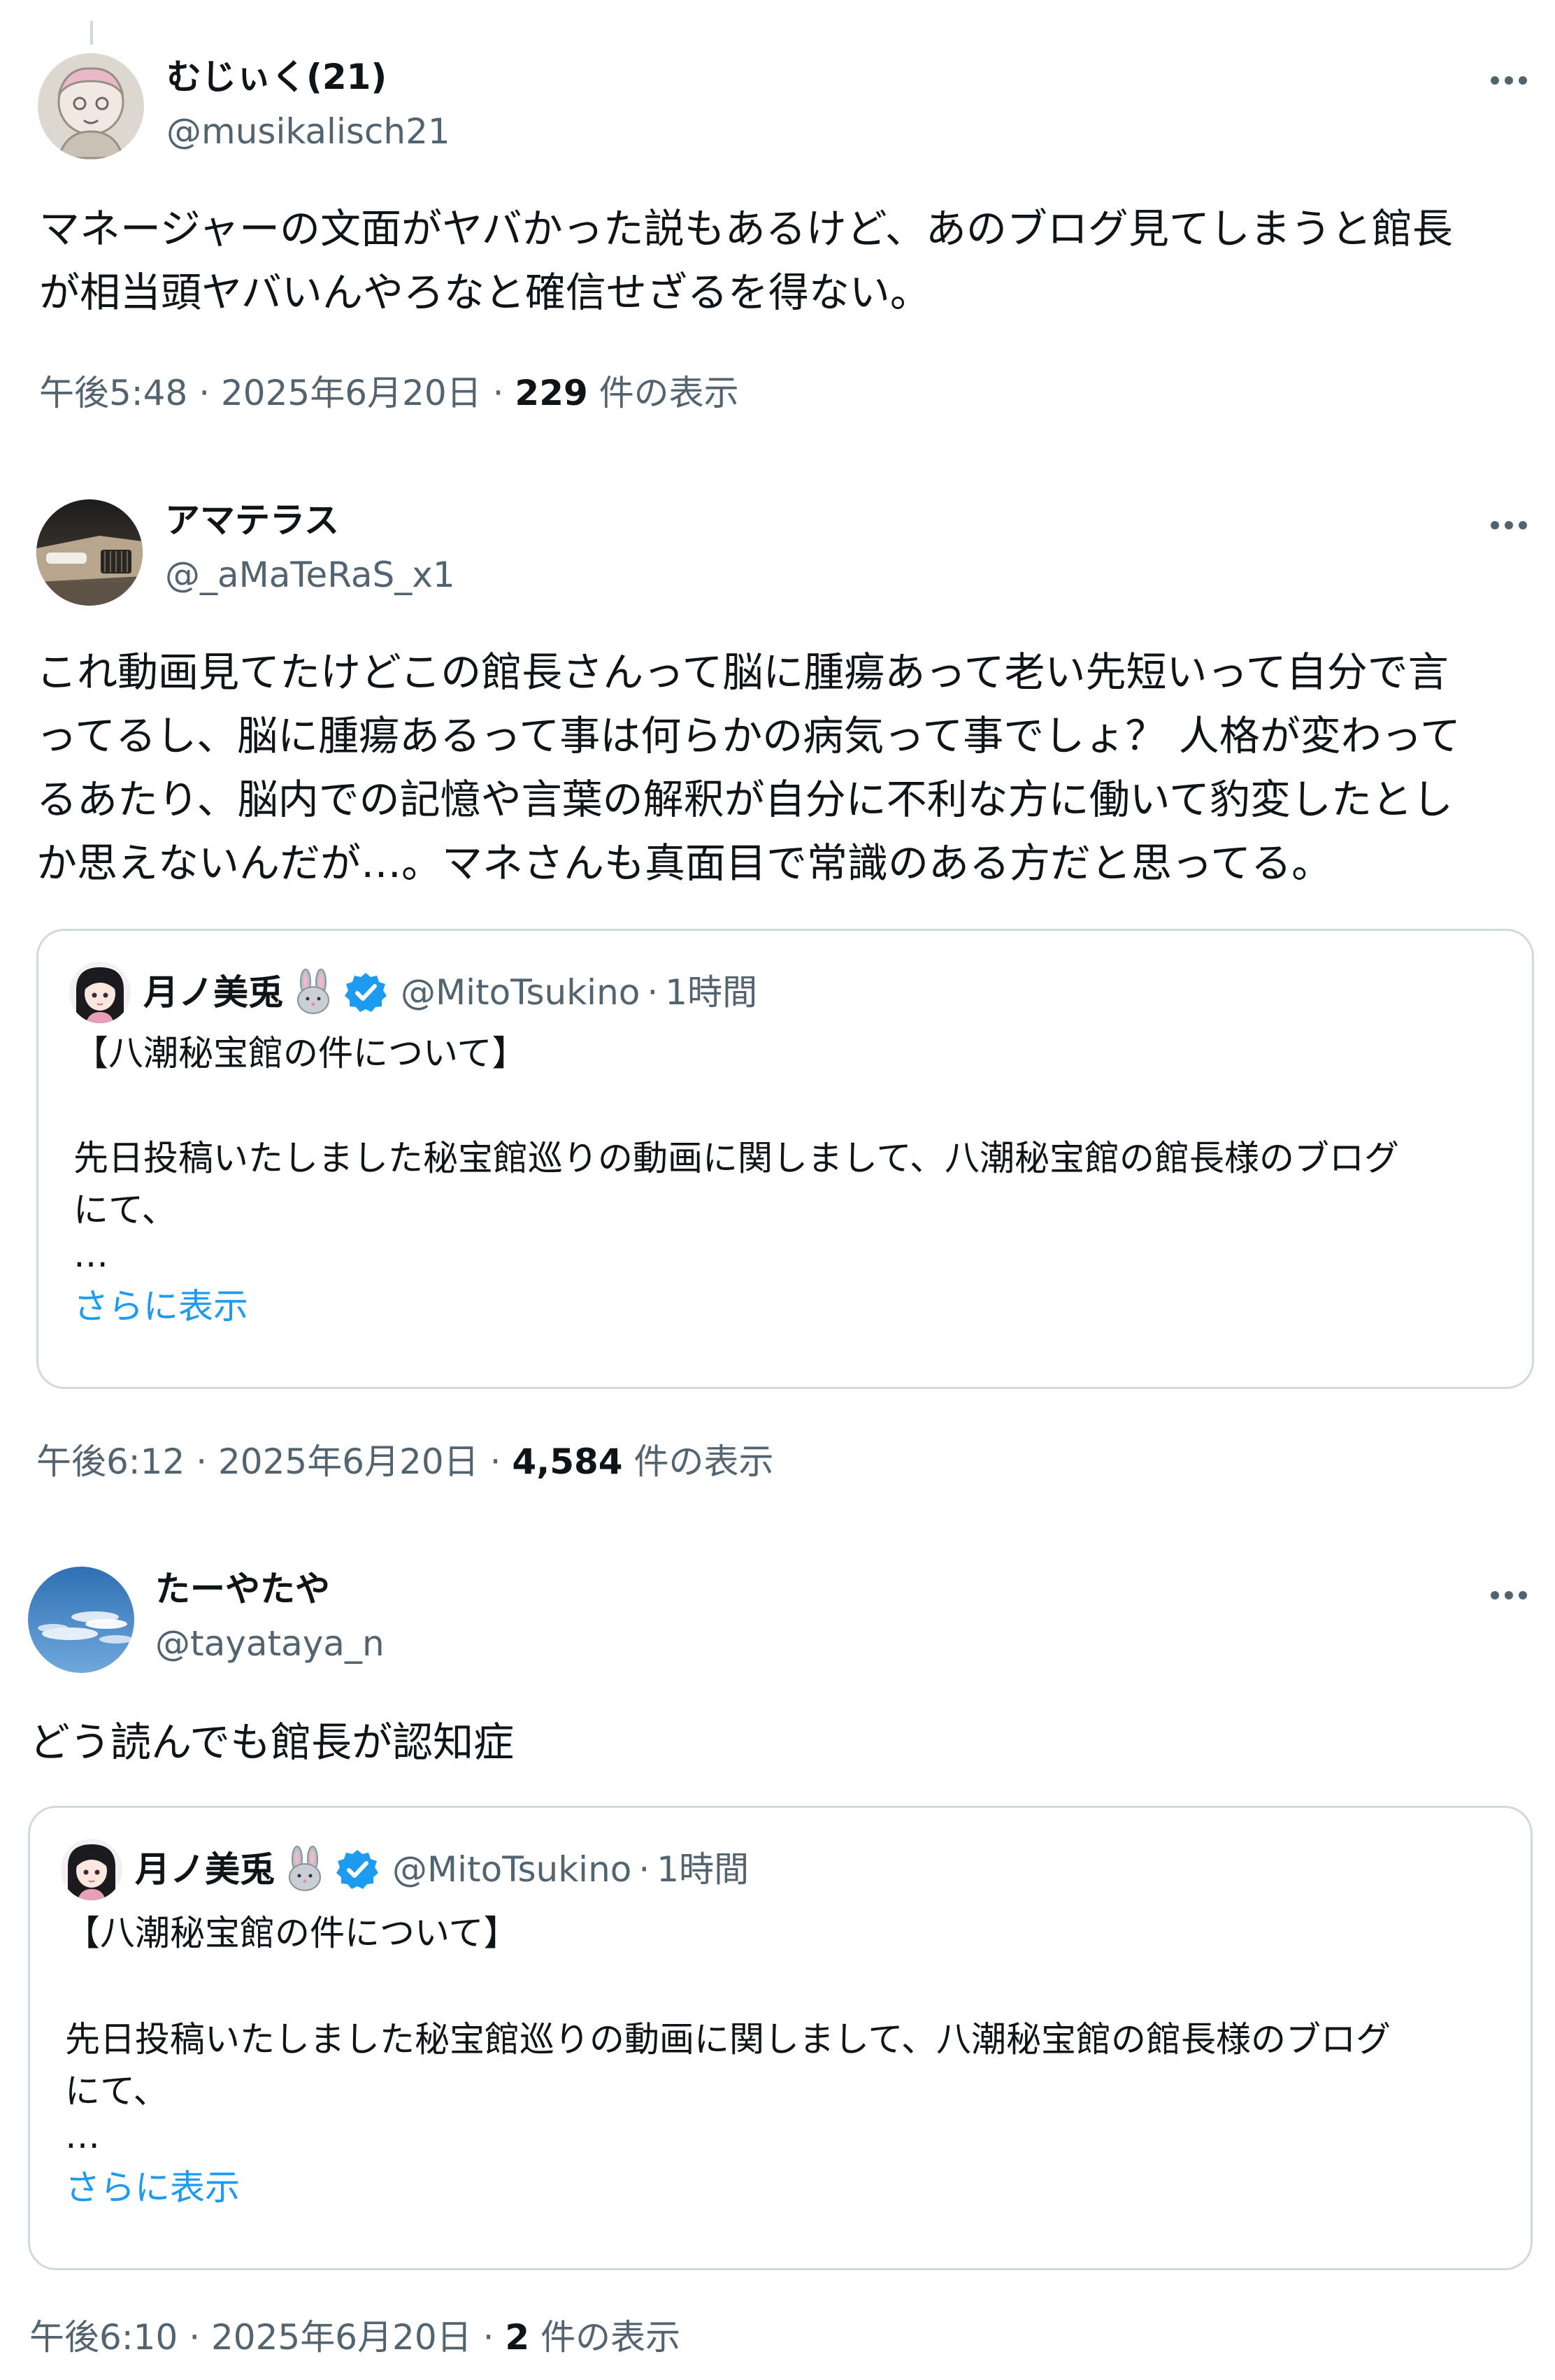 This screenshot has width=1555, height=2380. I want to click on post-time: 午後6:12, so click(110, 1462).